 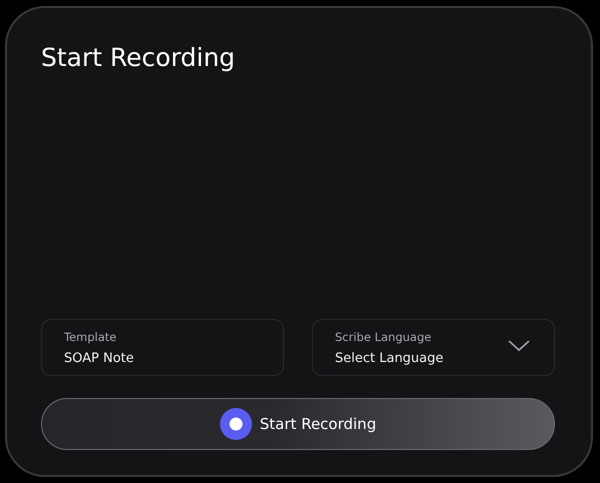 I want to click on chevron-down-icon, so click(x=519, y=346).